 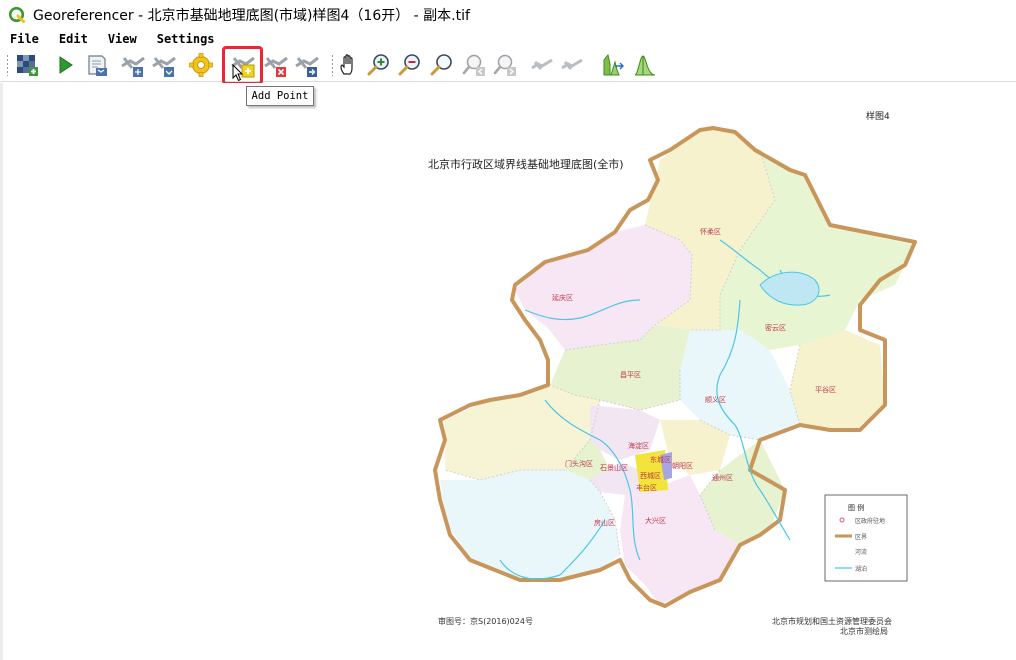 I want to click on district-label-miyun: 密云区, so click(x=775, y=327).